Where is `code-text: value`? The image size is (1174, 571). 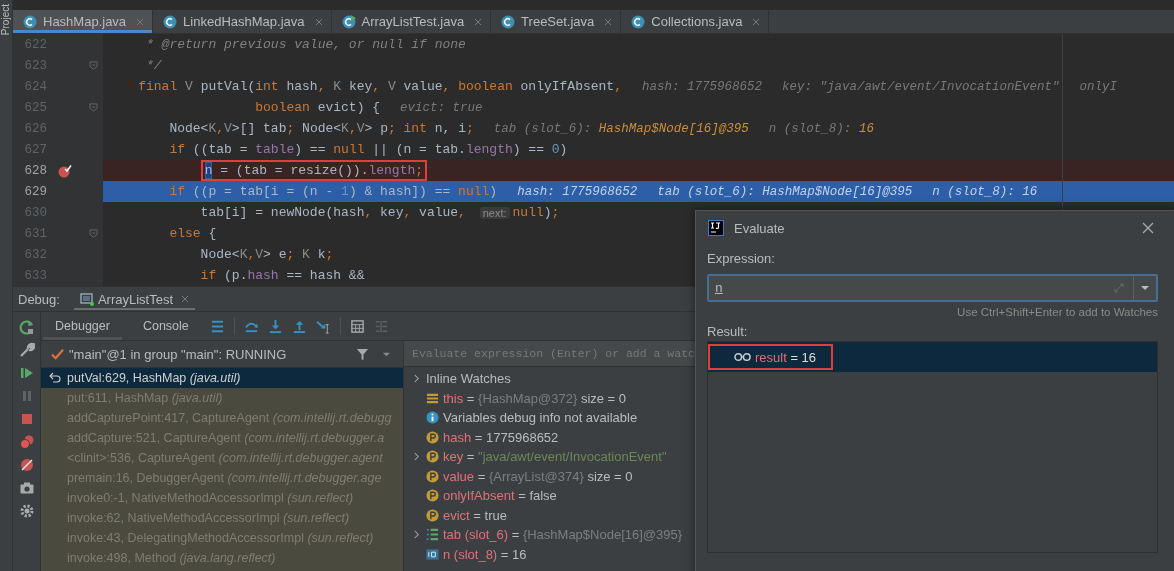
code-text: value is located at coordinates (423, 86).